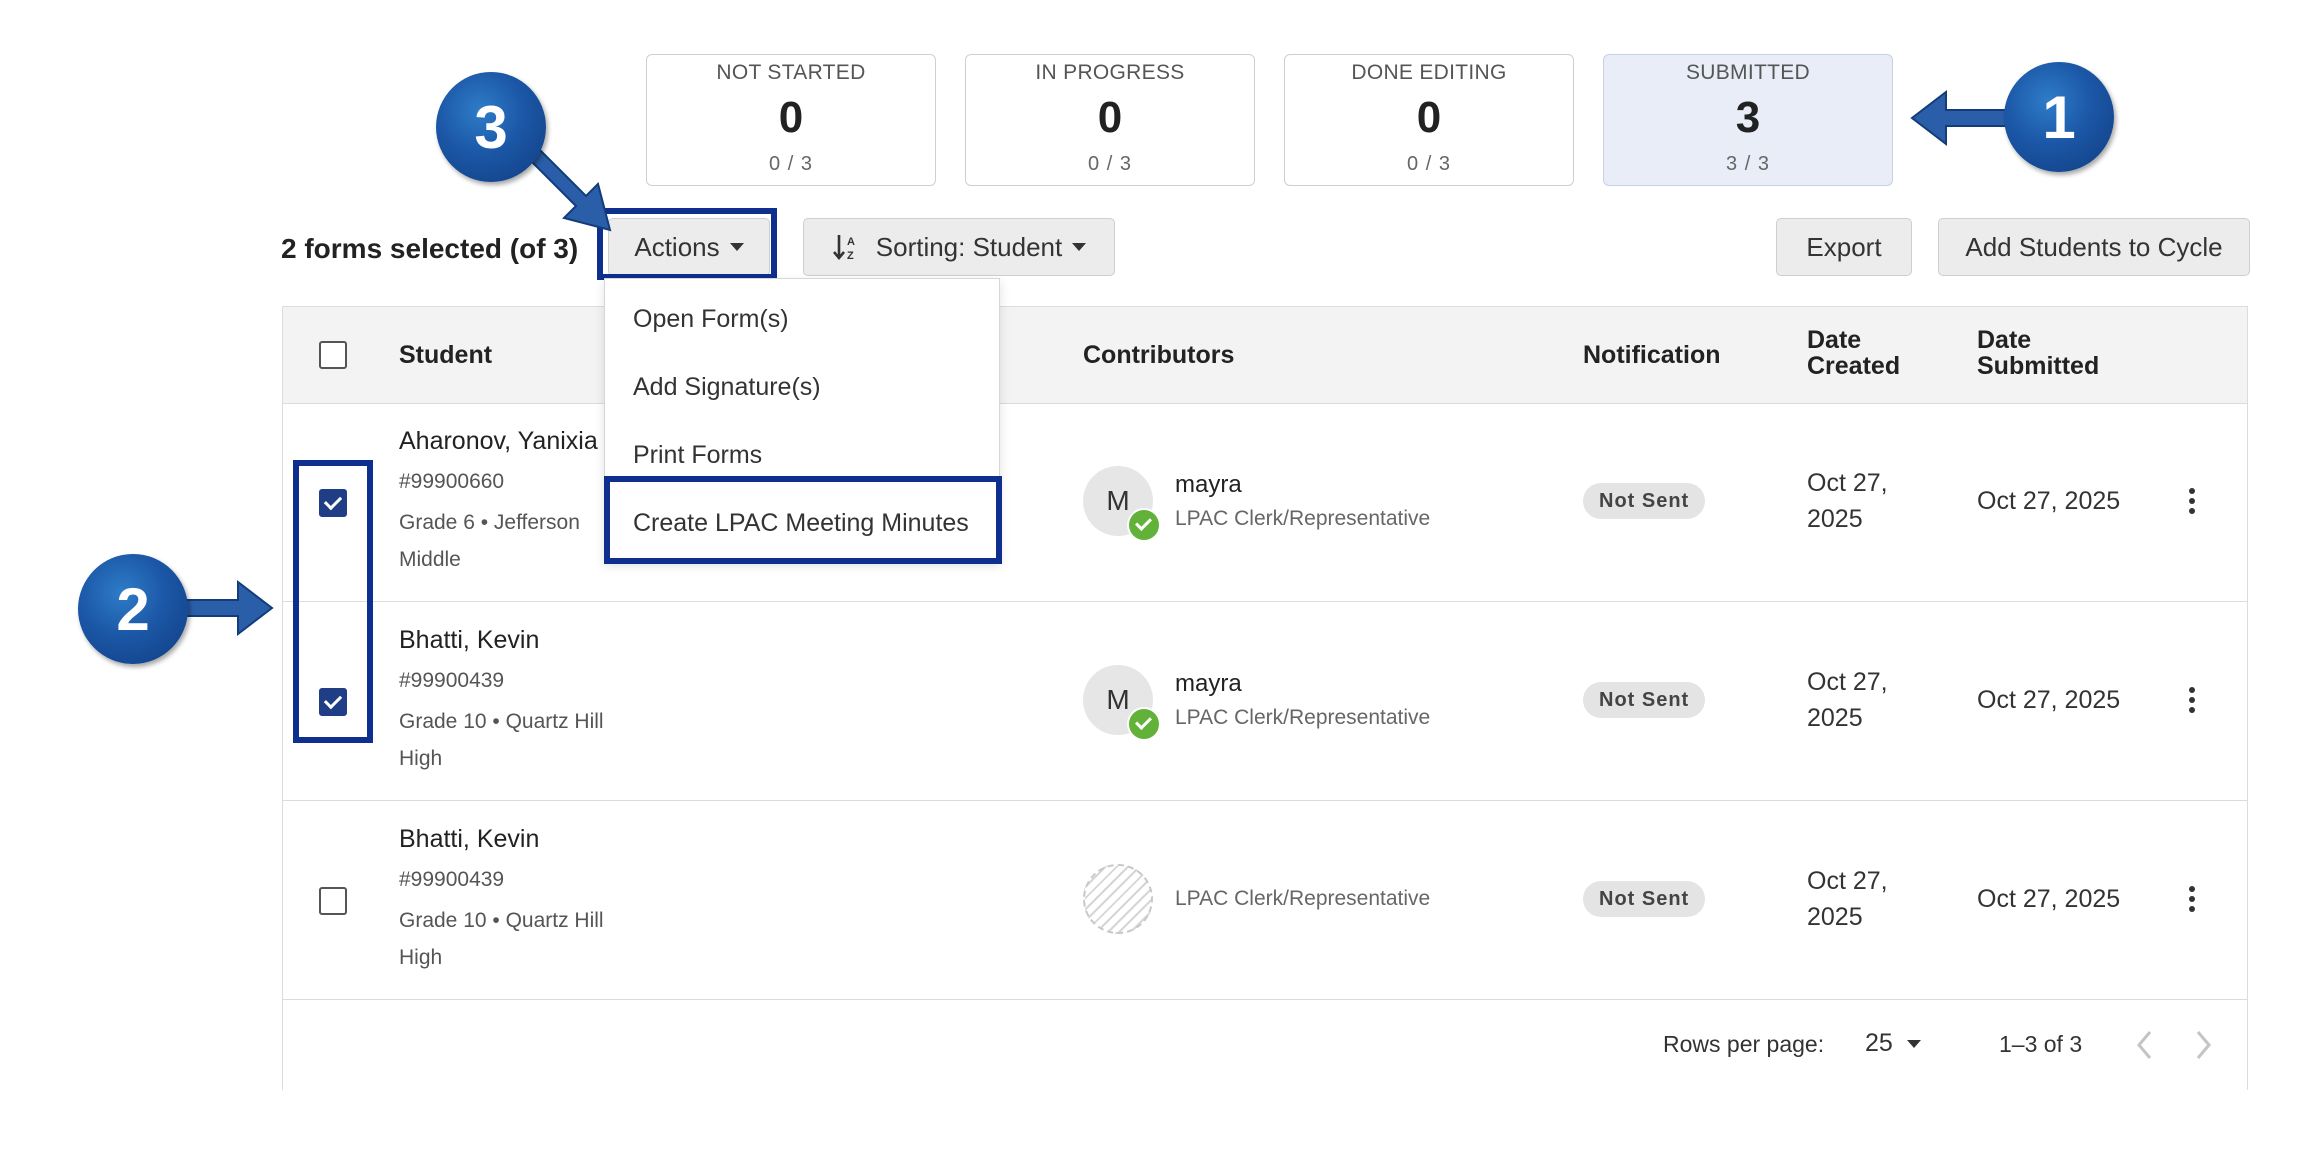 This screenshot has height=1175, width=2314. What do you see at coordinates (1110, 72) in the screenshot?
I see `status-card-label: IN PROGRESS` at bounding box center [1110, 72].